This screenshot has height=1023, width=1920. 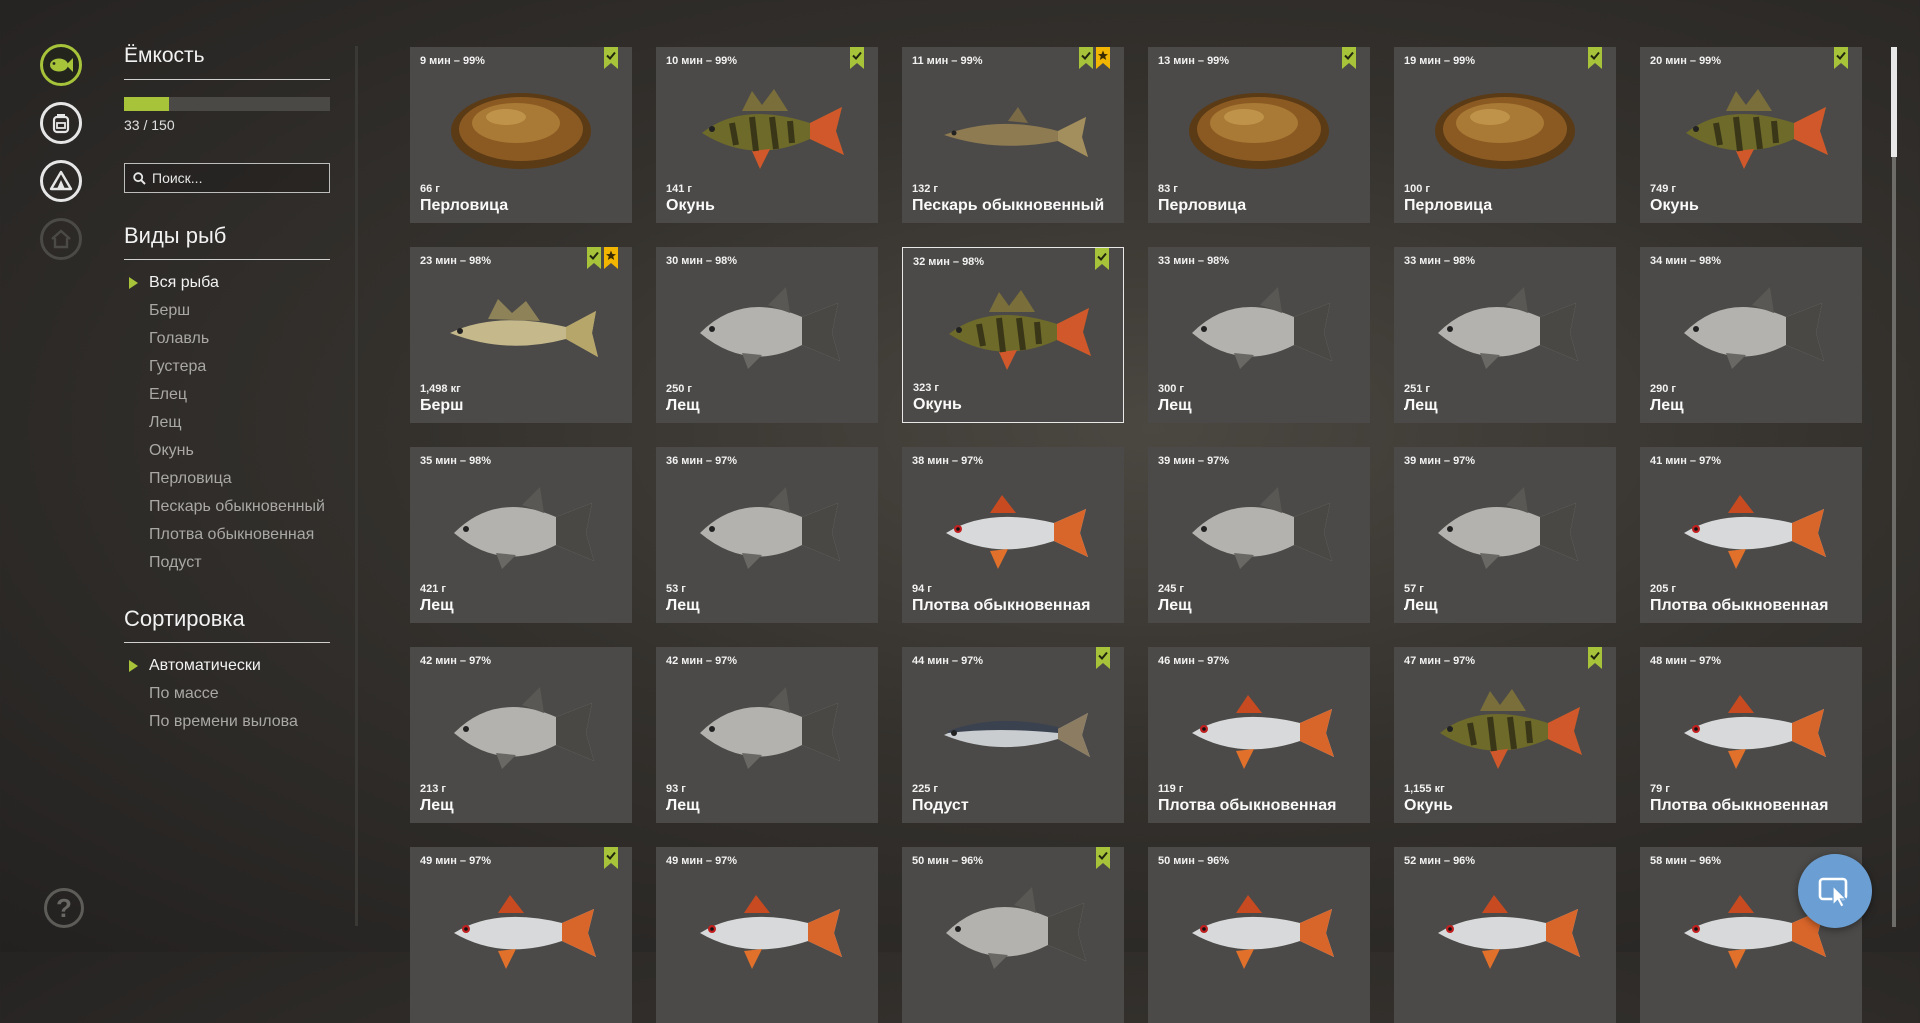 I want to click on sorting-section-title: Сортировка, so click(x=227, y=624).